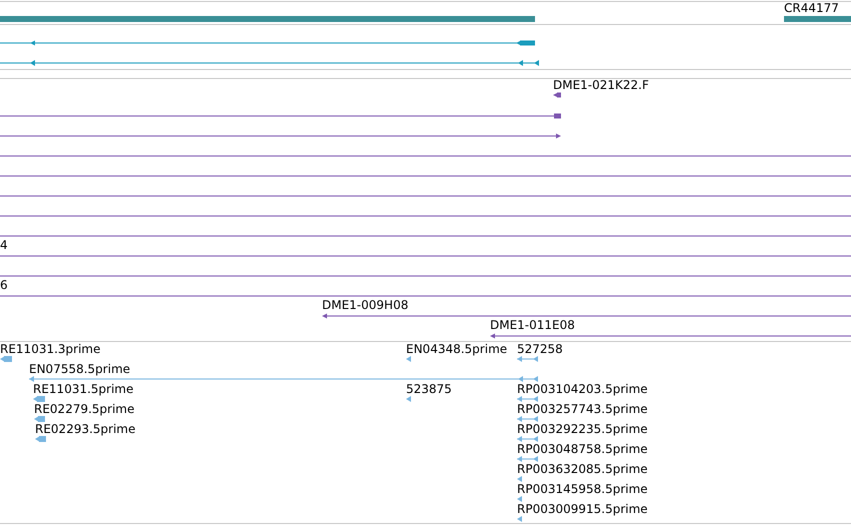 Image resolution: width=851 pixels, height=525 pixels. Describe the element at coordinates (429, 389) in the screenshot. I see `feature-label: 523875` at that location.